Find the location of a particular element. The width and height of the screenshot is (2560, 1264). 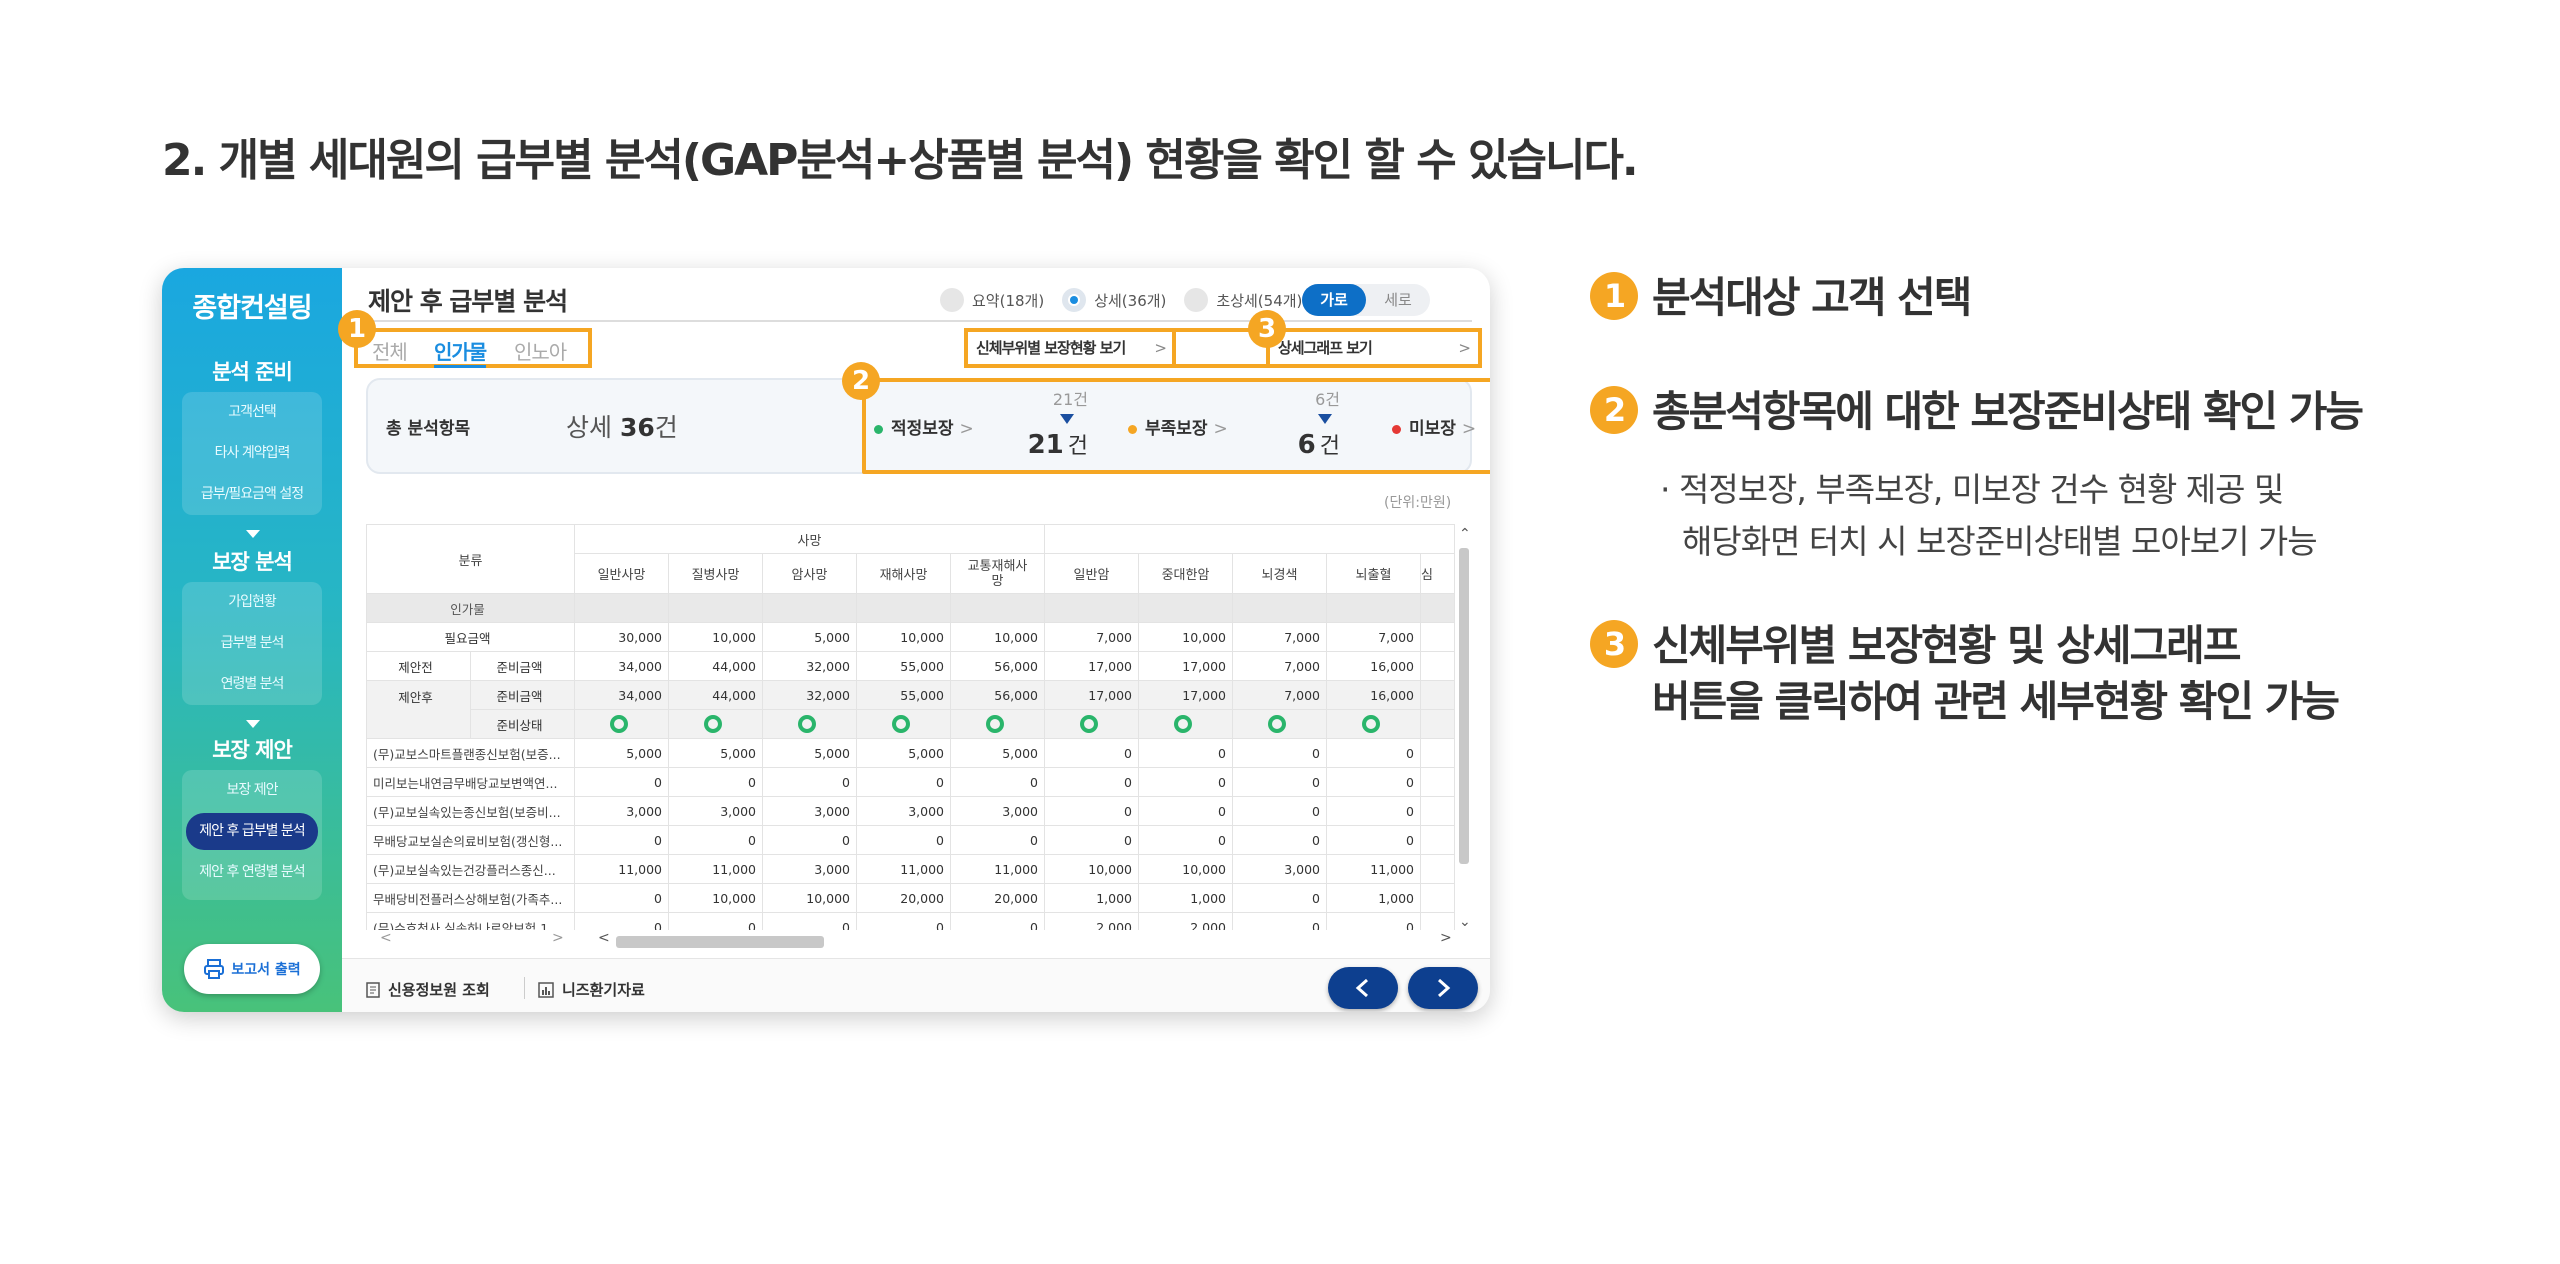

print-label: 보고서 출력 is located at coordinates (266, 970).